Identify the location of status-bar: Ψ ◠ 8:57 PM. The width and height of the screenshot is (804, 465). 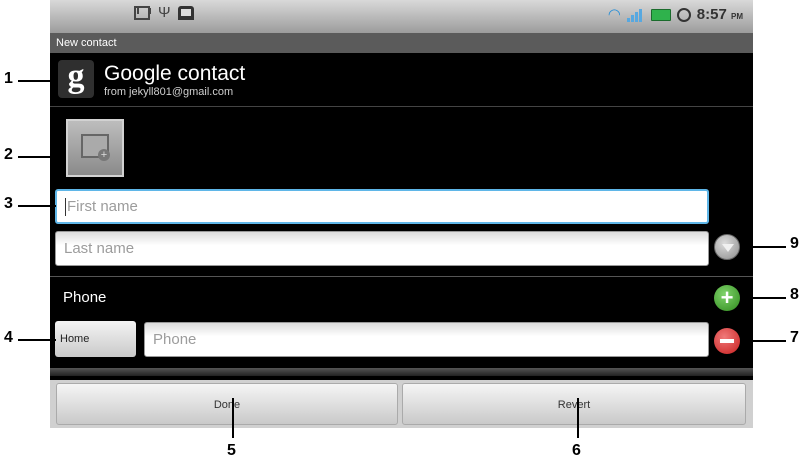
(401, 16).